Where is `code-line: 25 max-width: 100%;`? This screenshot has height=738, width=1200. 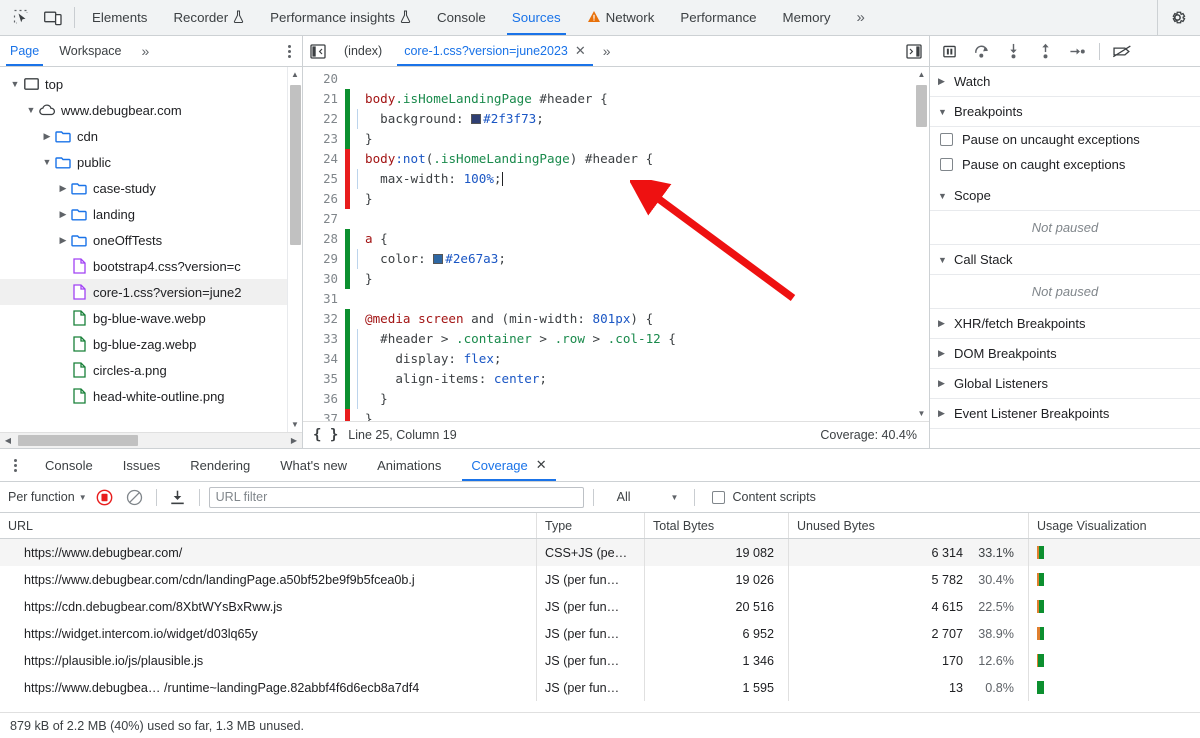 code-line: 25 max-width: 100%; is located at coordinates (616, 179).